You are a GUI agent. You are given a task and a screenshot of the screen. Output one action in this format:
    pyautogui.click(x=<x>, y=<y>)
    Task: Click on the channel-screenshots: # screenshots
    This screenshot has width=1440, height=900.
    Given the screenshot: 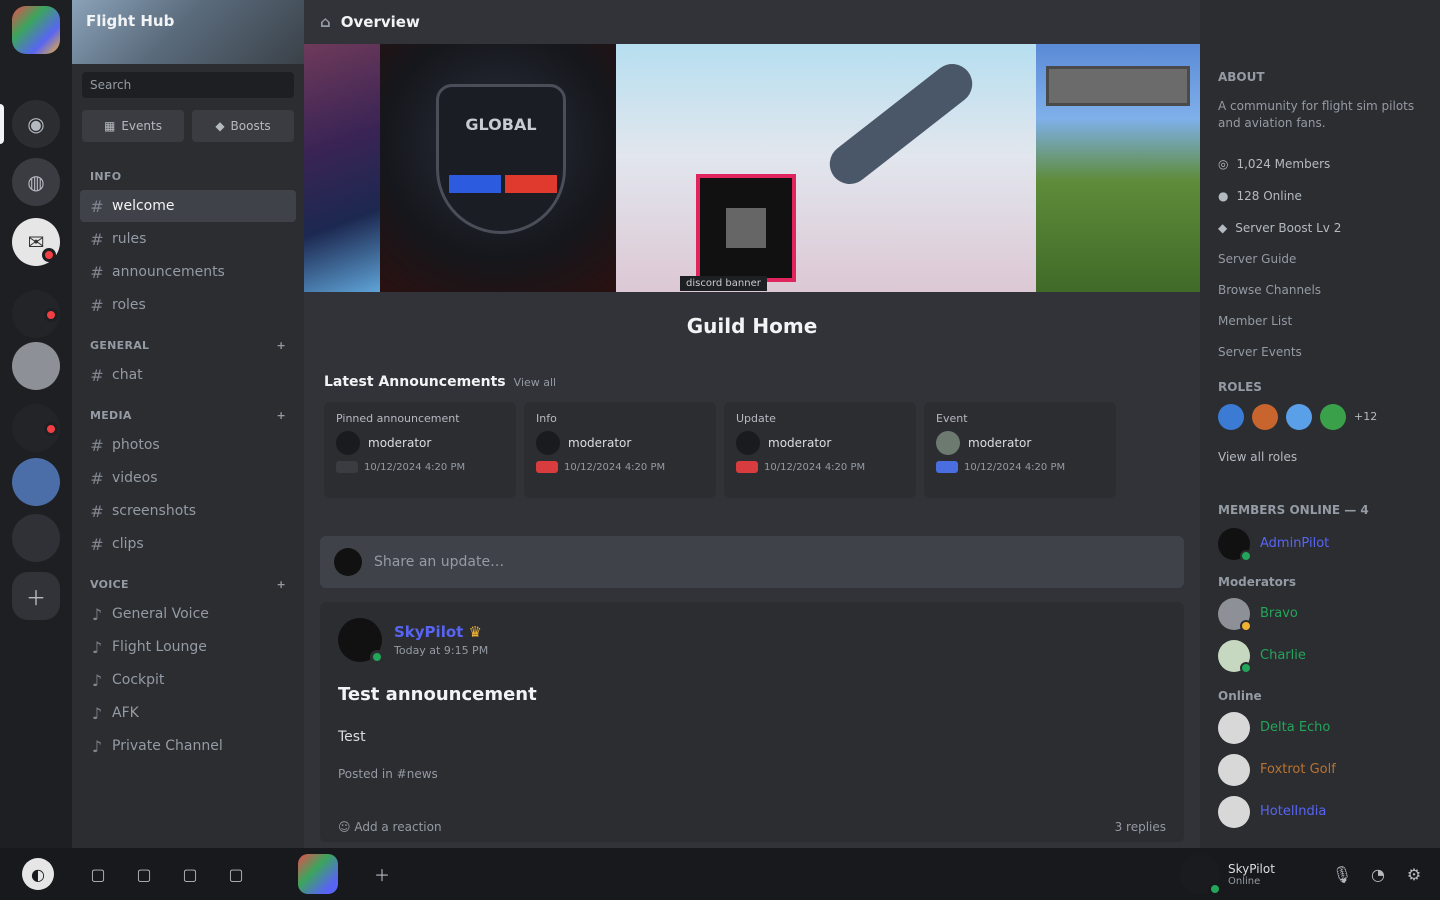 What is the action you would take?
    pyautogui.click(x=188, y=511)
    